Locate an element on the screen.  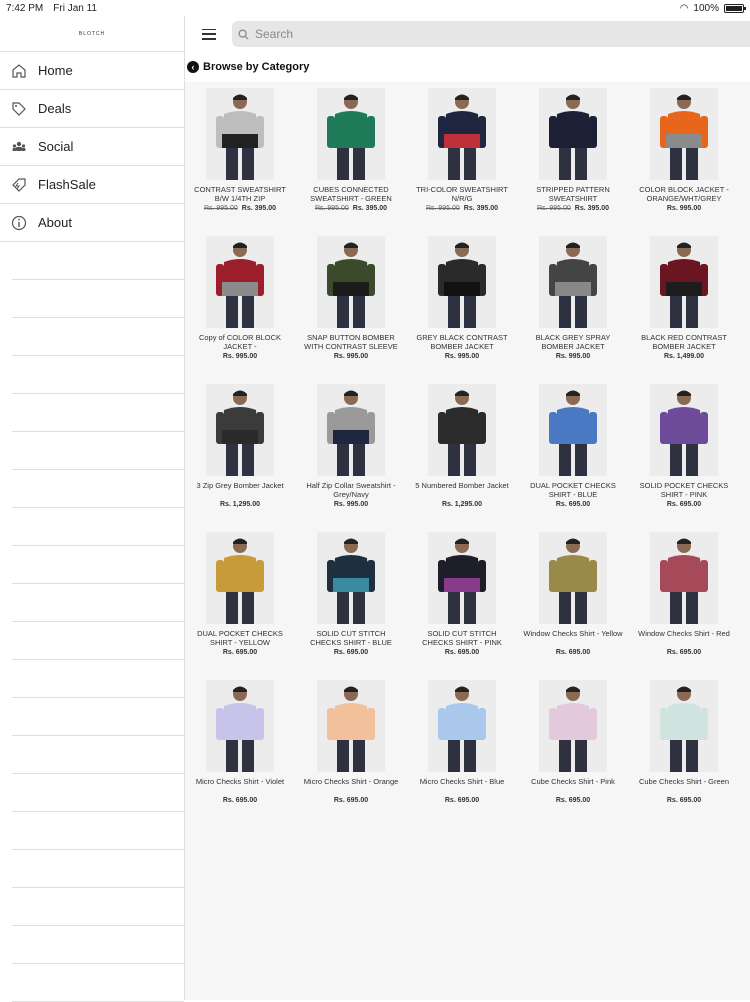
product-card: Cube Checks Shirt - Pink Rs. 695.00 is located at coordinates (573, 742).